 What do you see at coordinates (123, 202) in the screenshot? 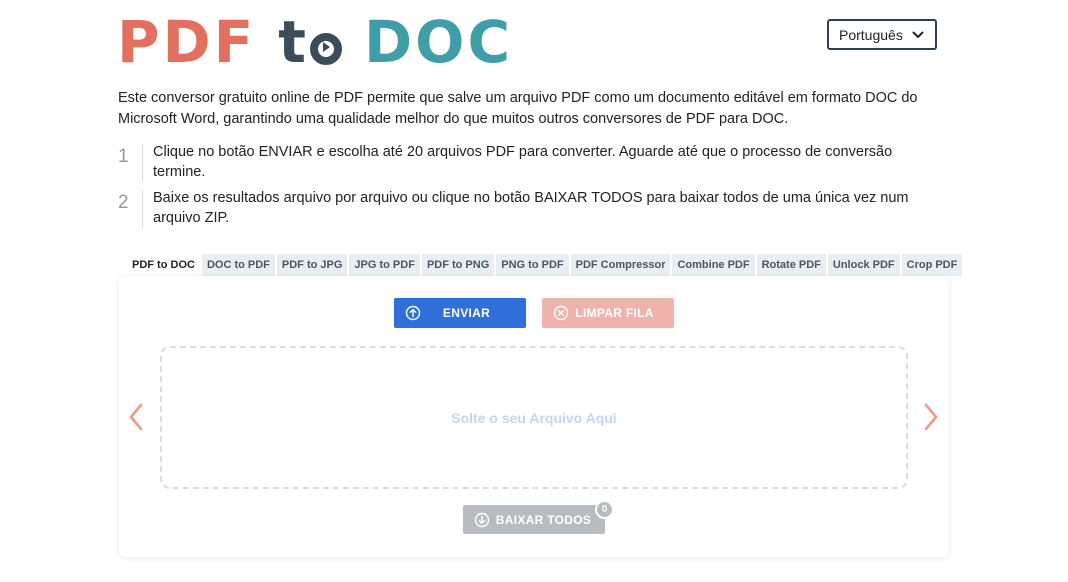
I see `step-number: 2` at bounding box center [123, 202].